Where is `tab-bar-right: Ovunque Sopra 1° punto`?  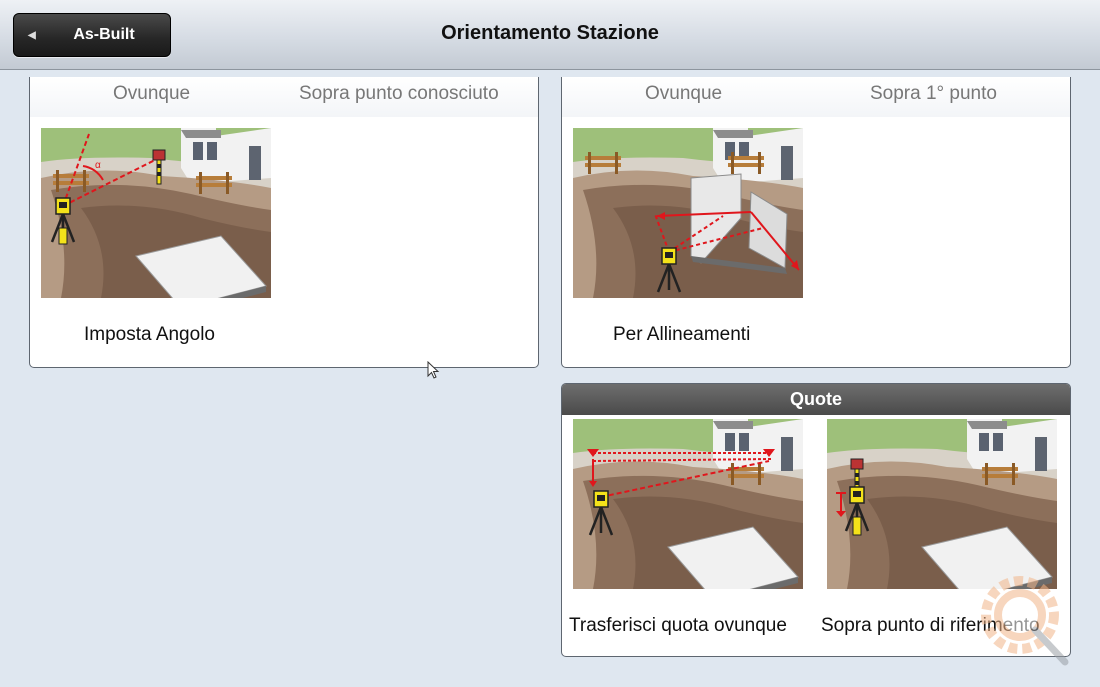
tab-bar-right: Ovunque Sopra 1° punto is located at coordinates (816, 95).